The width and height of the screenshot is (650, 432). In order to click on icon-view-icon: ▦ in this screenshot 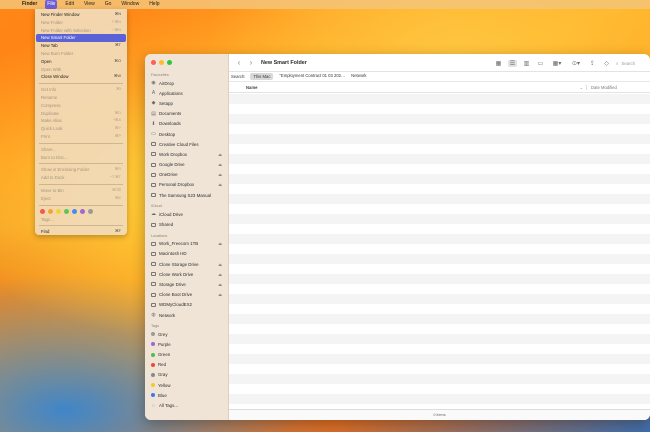, I will do `click(498, 63)`.